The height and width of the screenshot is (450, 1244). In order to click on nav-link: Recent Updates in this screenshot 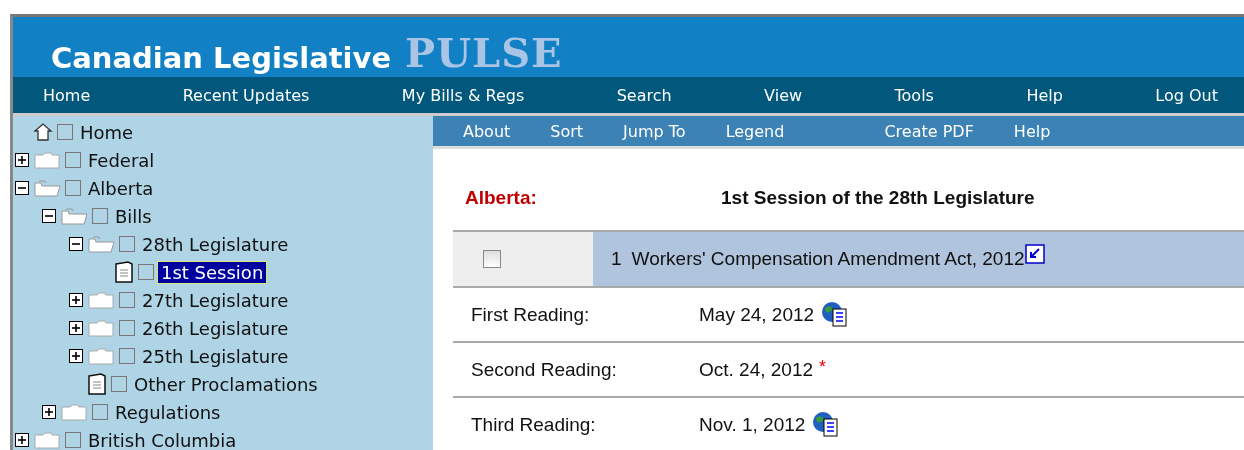, I will do `click(246, 95)`.